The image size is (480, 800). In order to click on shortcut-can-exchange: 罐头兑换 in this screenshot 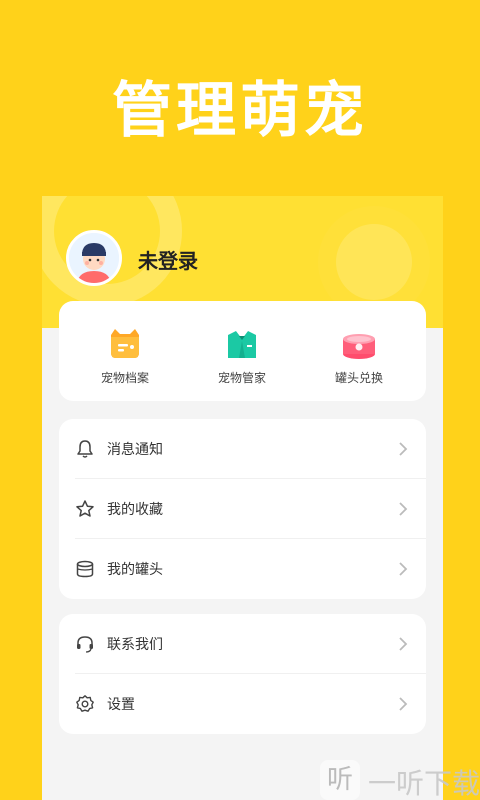, I will do `click(359, 356)`.